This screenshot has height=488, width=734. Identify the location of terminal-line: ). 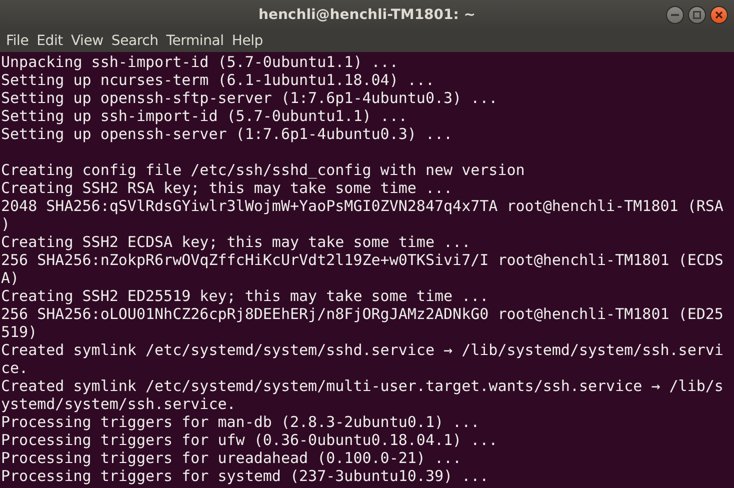
(6, 224).